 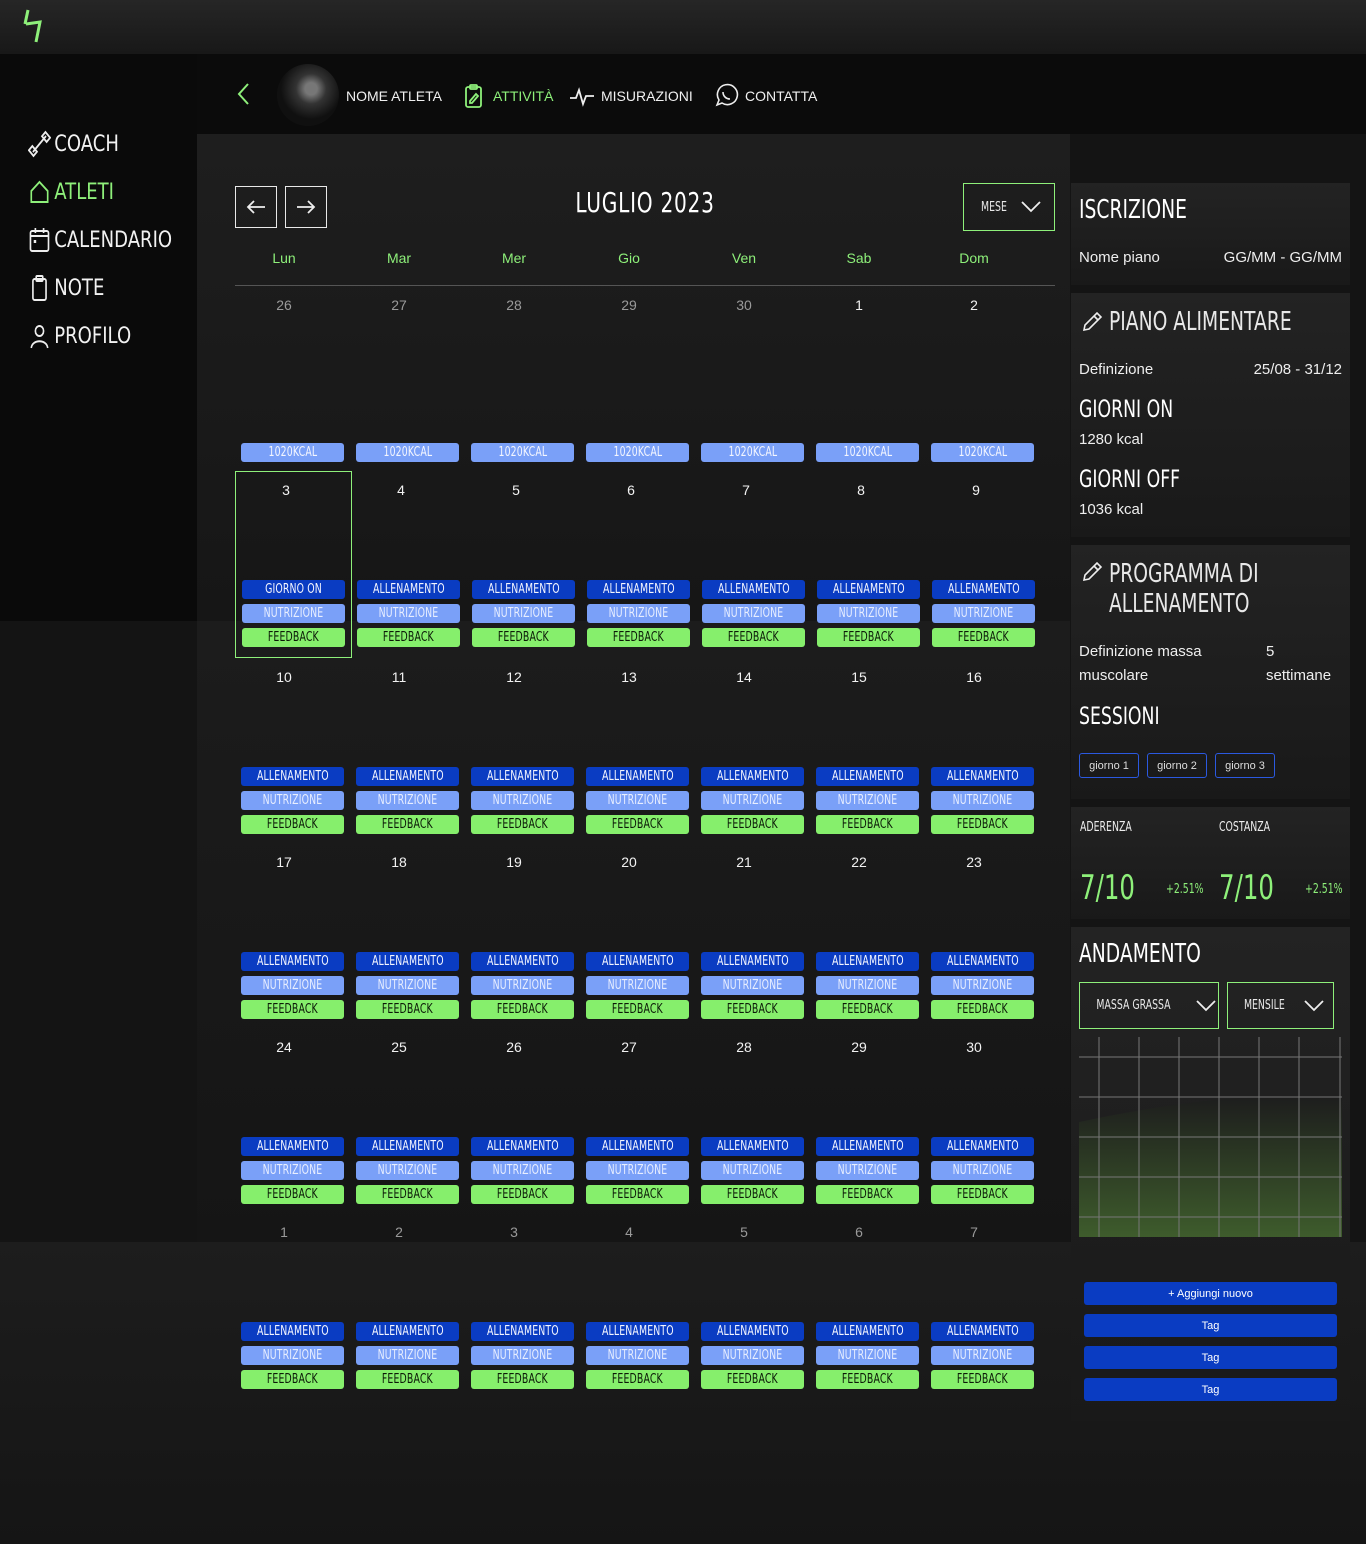 What do you see at coordinates (308, 95) in the screenshot?
I see `avatar` at bounding box center [308, 95].